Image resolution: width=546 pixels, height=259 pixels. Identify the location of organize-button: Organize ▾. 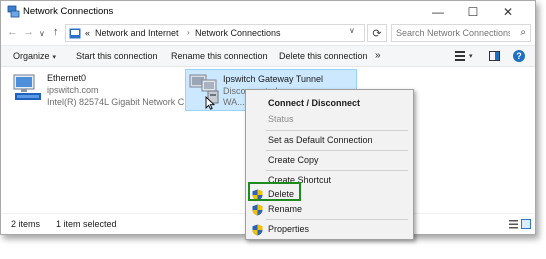
(34, 56).